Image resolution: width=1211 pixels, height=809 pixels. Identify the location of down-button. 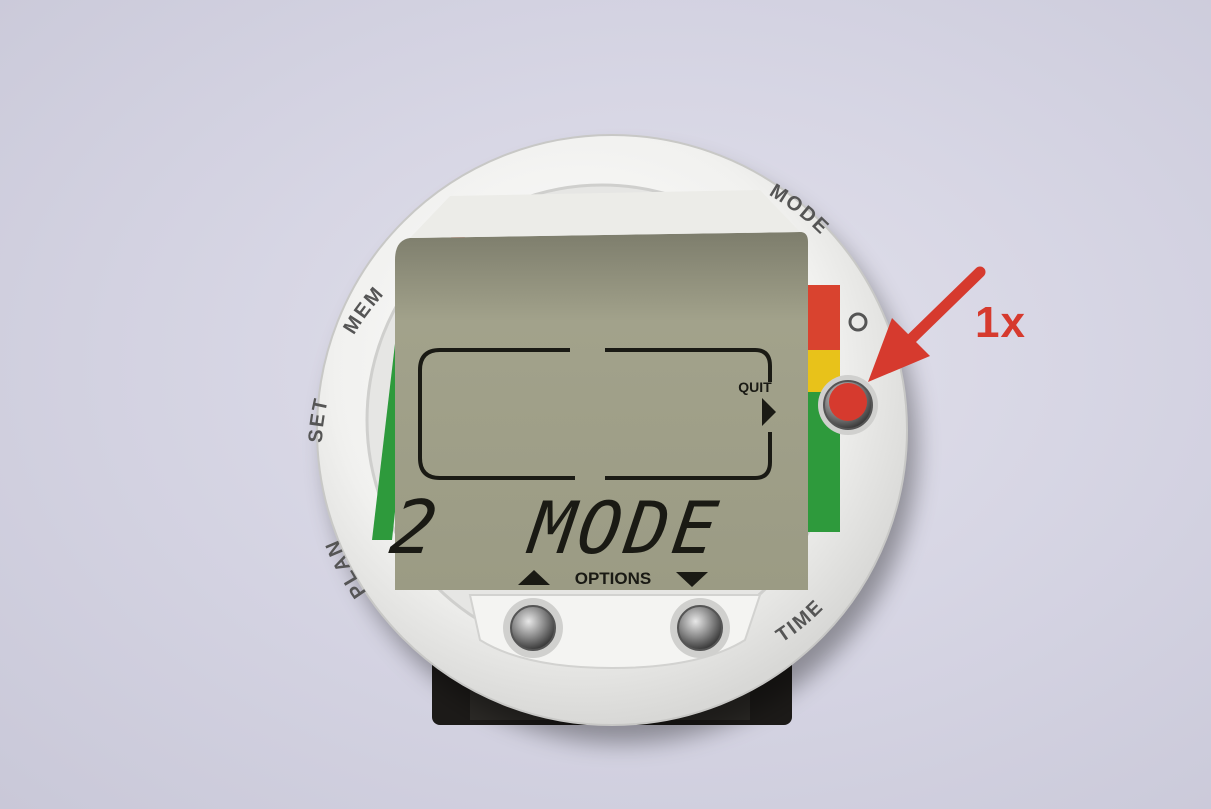
(700, 628).